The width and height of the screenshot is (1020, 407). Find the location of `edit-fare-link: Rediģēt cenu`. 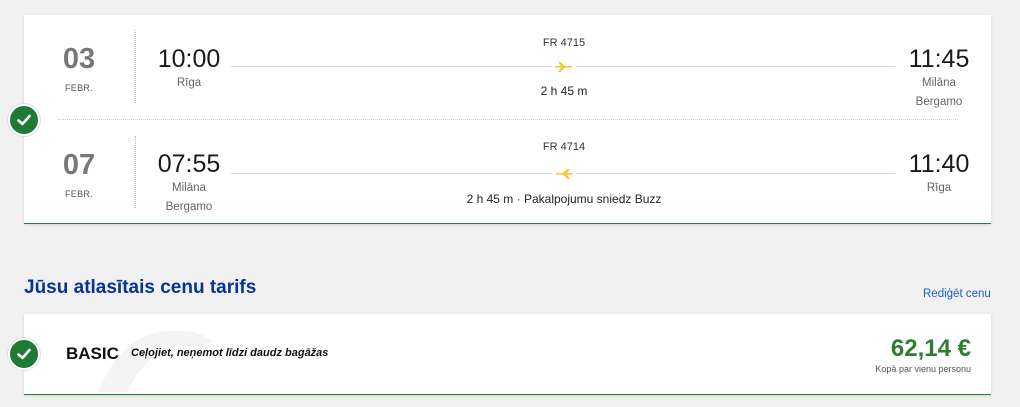

edit-fare-link: Rediģēt cenu is located at coordinates (957, 294).